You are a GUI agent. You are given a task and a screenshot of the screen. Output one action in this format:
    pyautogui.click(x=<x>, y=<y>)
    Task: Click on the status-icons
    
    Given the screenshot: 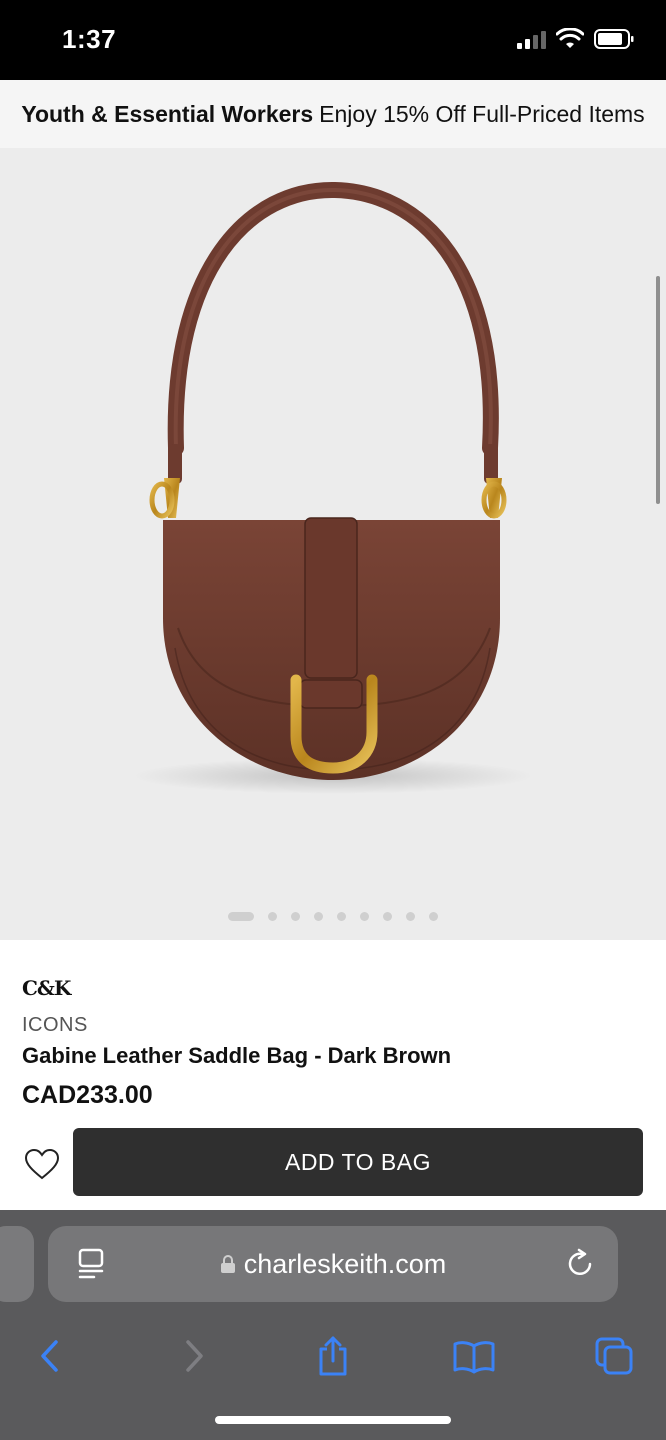 What is the action you would take?
    pyautogui.click(x=575, y=39)
    